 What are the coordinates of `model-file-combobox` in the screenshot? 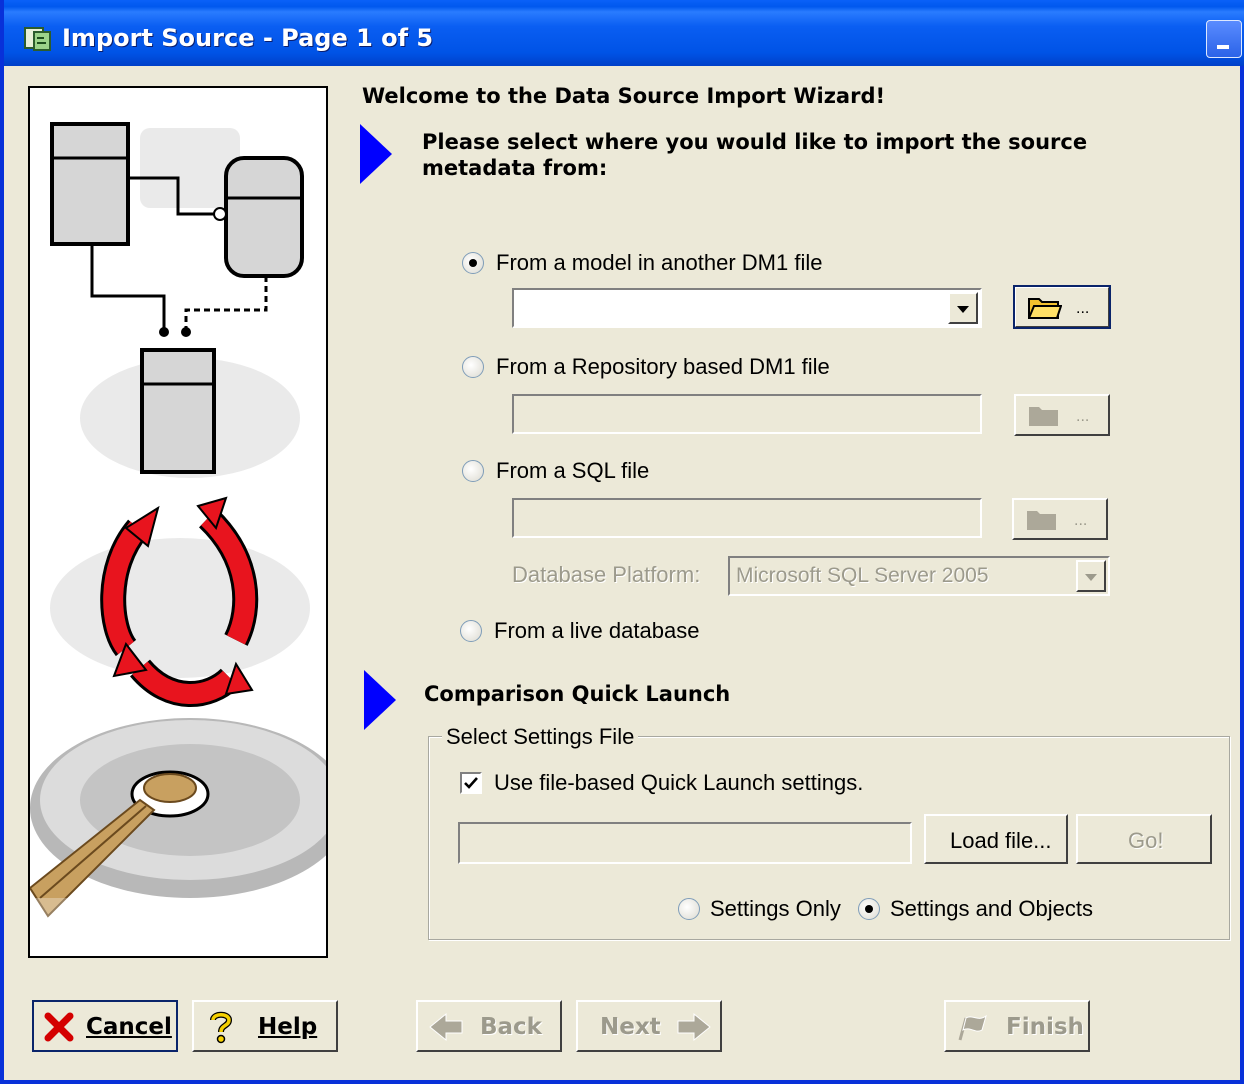 It's located at (747, 308).